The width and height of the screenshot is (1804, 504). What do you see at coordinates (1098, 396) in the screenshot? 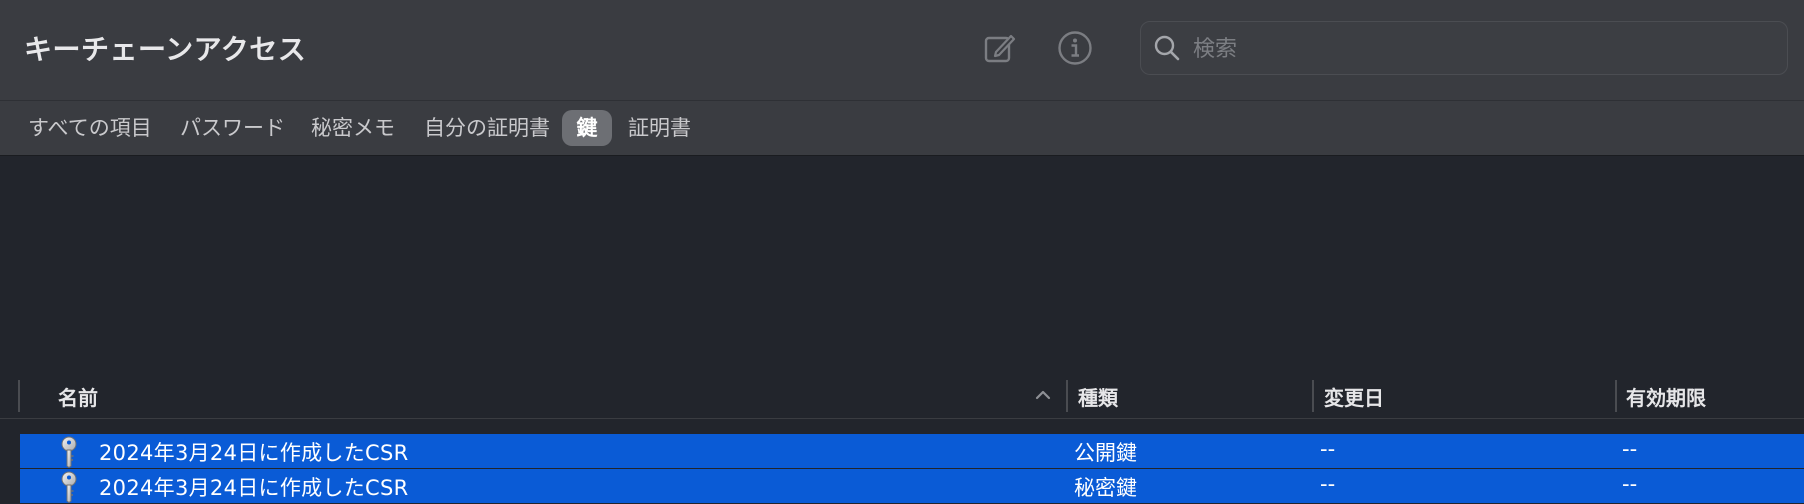
I see `column-header-kind: 種類` at bounding box center [1098, 396].